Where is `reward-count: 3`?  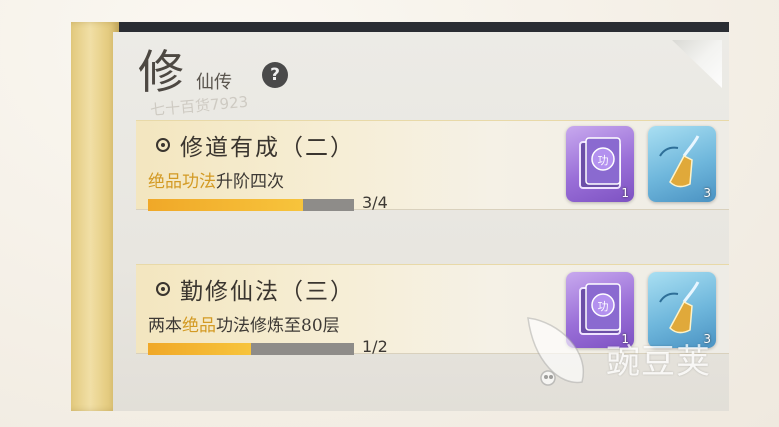 reward-count: 3 is located at coordinates (707, 193).